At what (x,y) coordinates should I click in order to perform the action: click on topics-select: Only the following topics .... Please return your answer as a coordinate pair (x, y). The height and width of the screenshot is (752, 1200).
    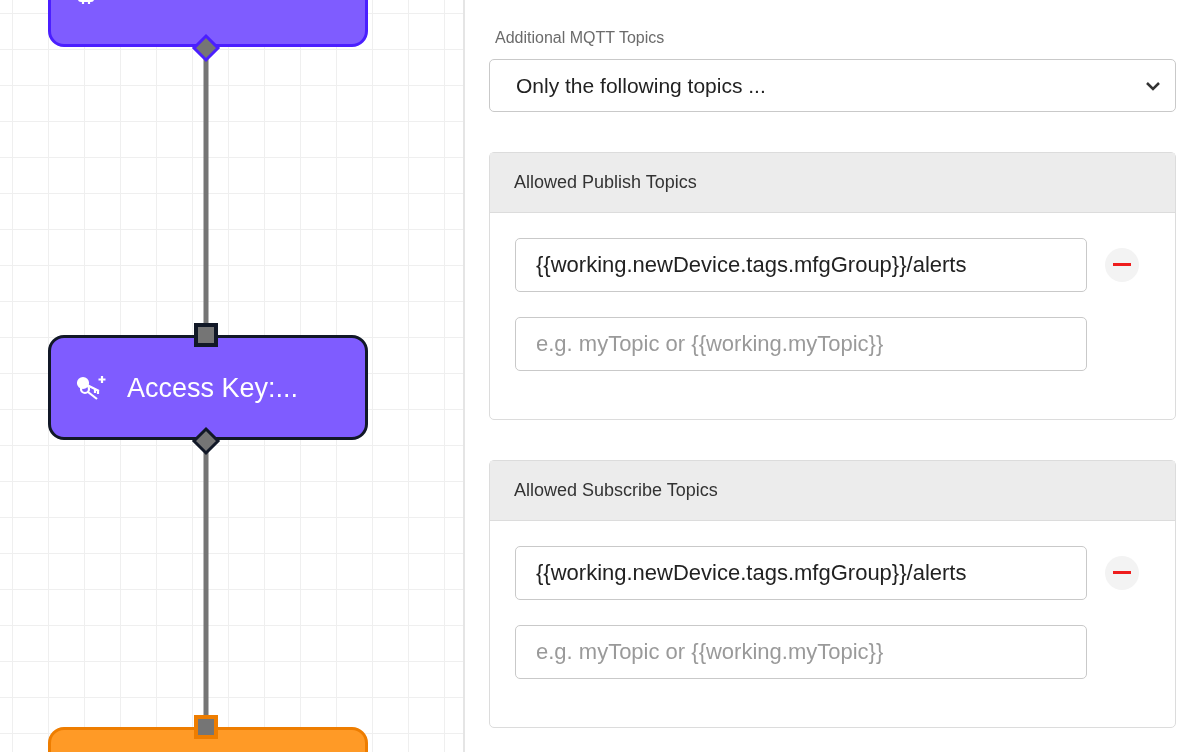
    Looking at the image, I should click on (832, 85).